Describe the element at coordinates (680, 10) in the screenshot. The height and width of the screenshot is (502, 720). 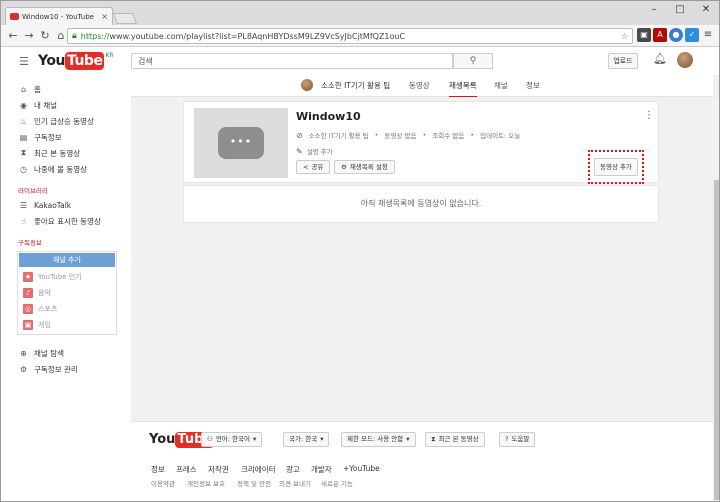
I see `maximize-button: □` at that location.